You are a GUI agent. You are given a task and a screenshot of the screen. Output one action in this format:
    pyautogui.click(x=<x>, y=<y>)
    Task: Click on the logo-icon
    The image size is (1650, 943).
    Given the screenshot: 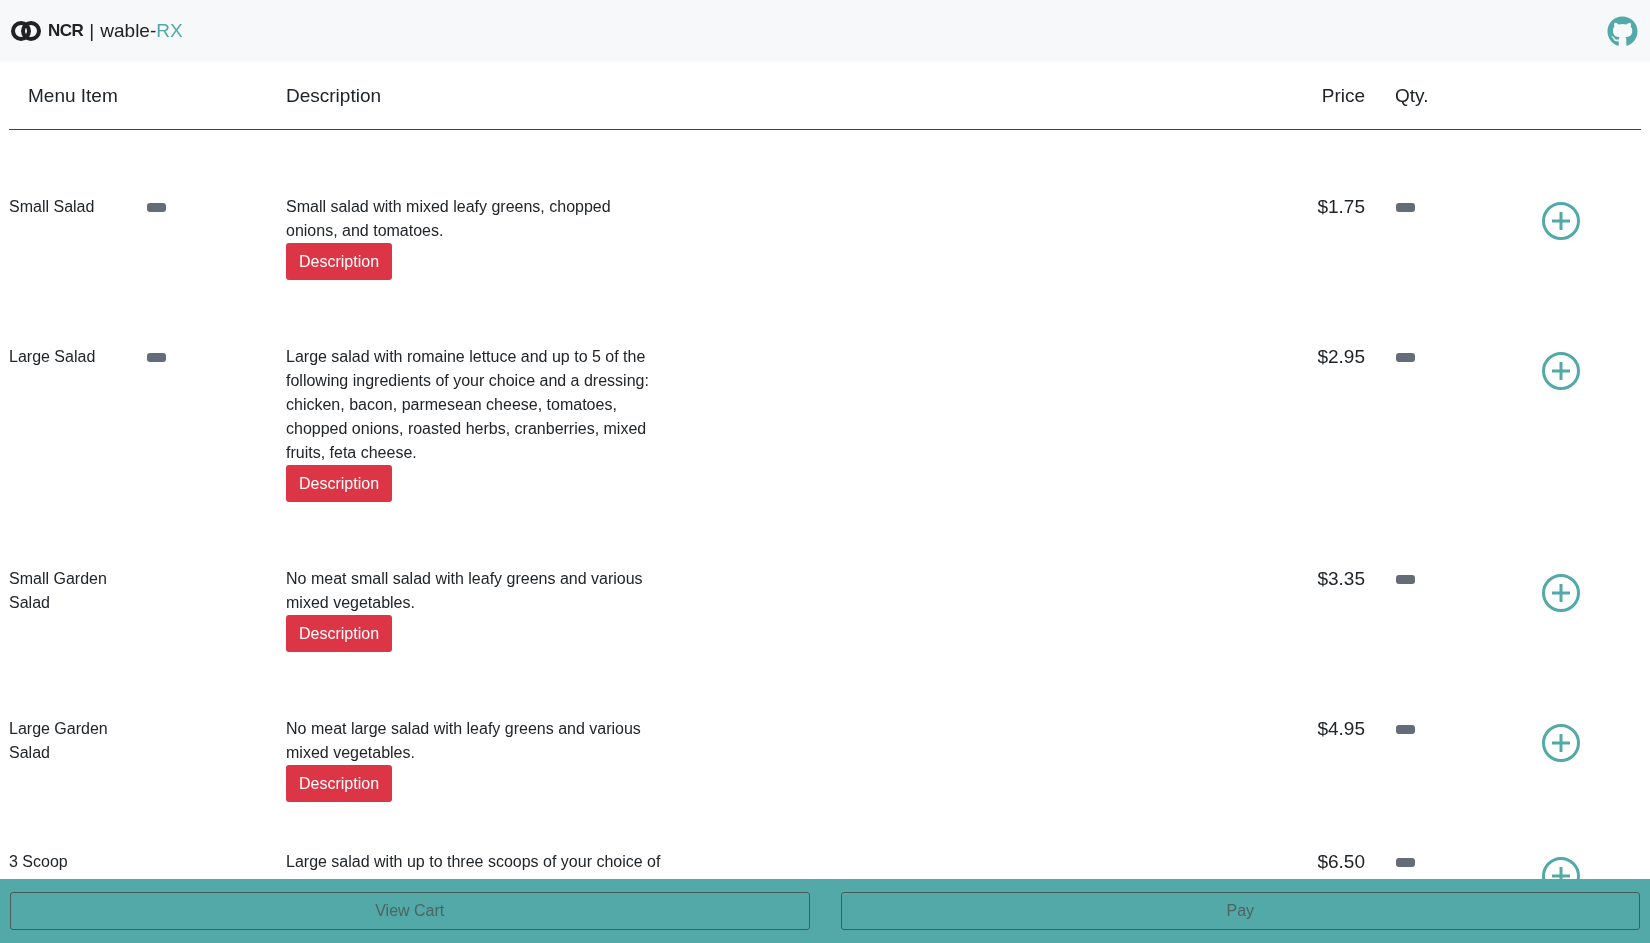 What is the action you would take?
    pyautogui.click(x=26, y=31)
    